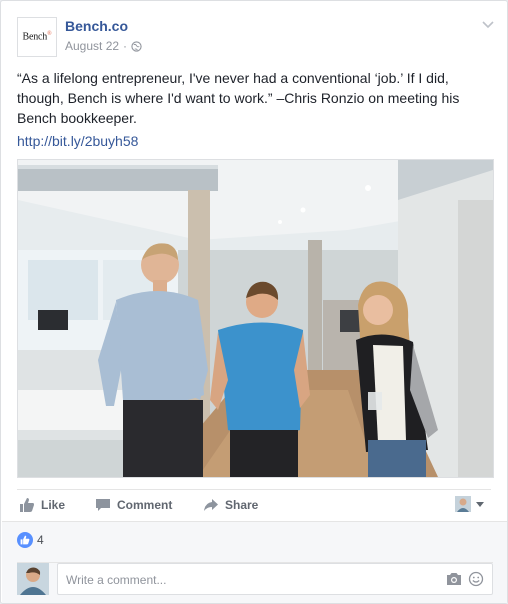  I want to click on post-footer: 4, so click(254, 562).